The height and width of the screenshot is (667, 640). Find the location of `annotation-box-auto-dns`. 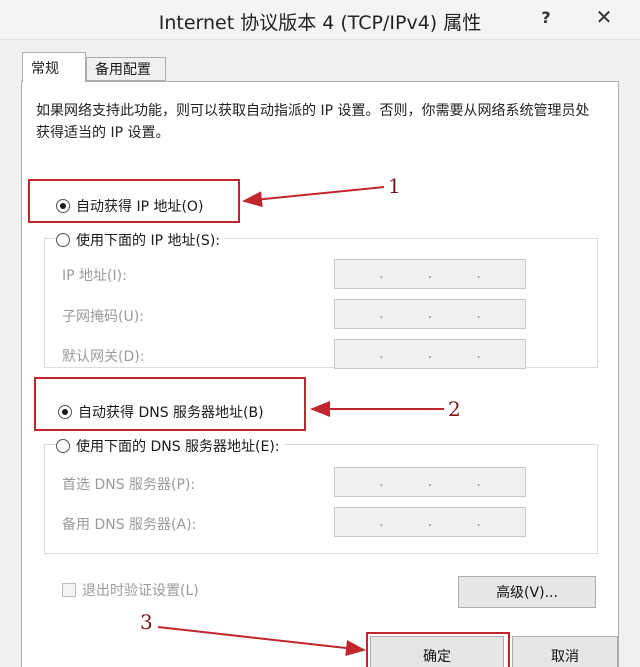

annotation-box-auto-dns is located at coordinates (170, 404).